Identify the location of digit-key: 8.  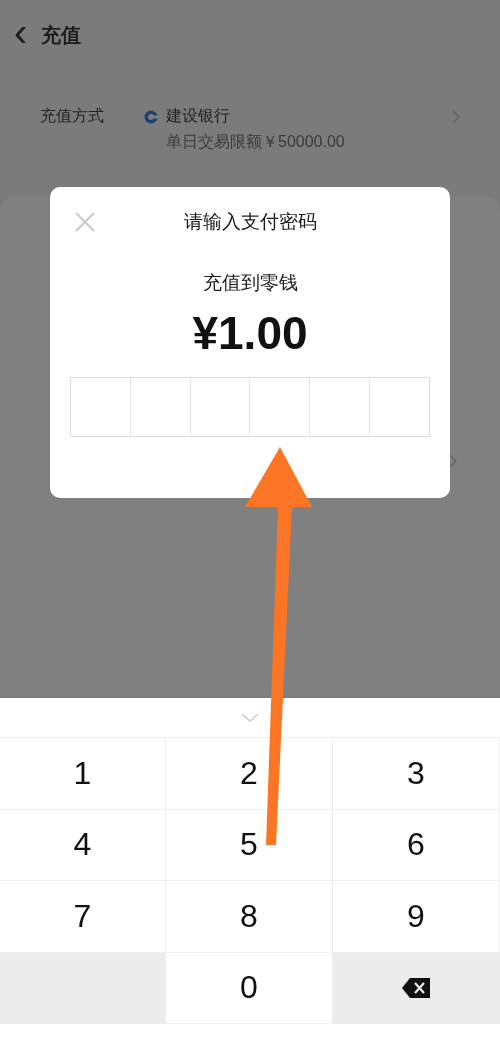
(249, 917).